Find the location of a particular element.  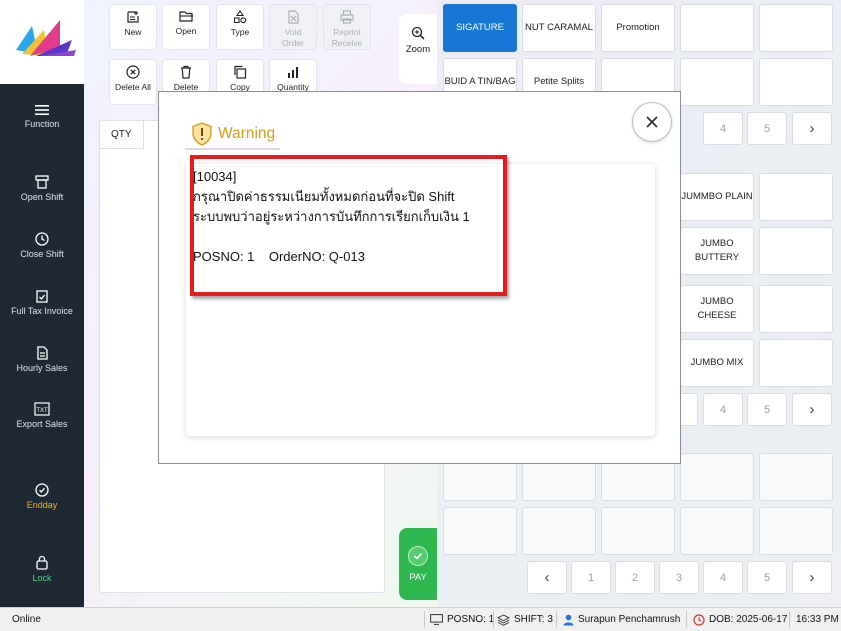

product-page-5: 5 is located at coordinates (767, 409).